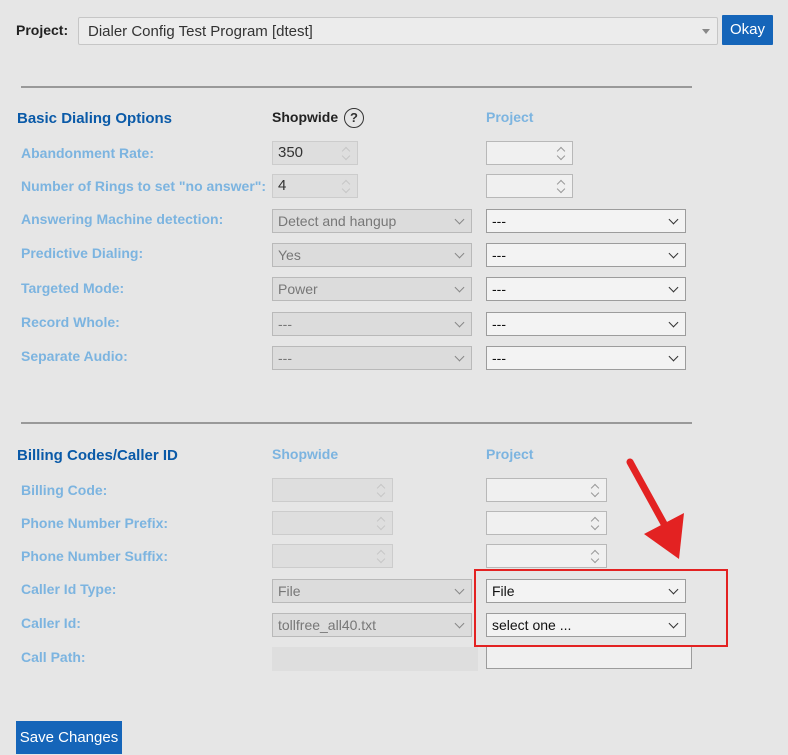 This screenshot has height=755, width=788. I want to click on project-phone-suffix-input, so click(546, 556).